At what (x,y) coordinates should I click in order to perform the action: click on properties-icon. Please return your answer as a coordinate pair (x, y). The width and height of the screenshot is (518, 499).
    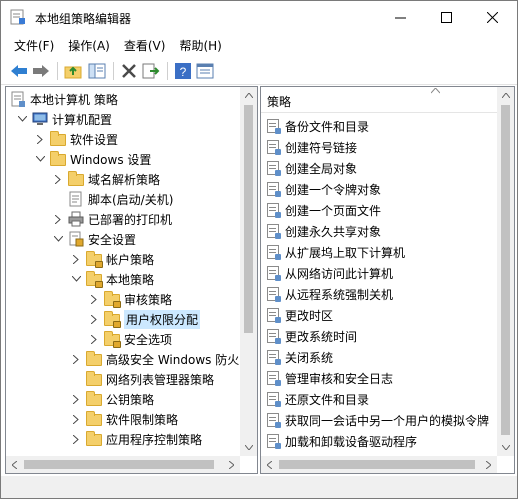
    Looking at the image, I should click on (205, 71).